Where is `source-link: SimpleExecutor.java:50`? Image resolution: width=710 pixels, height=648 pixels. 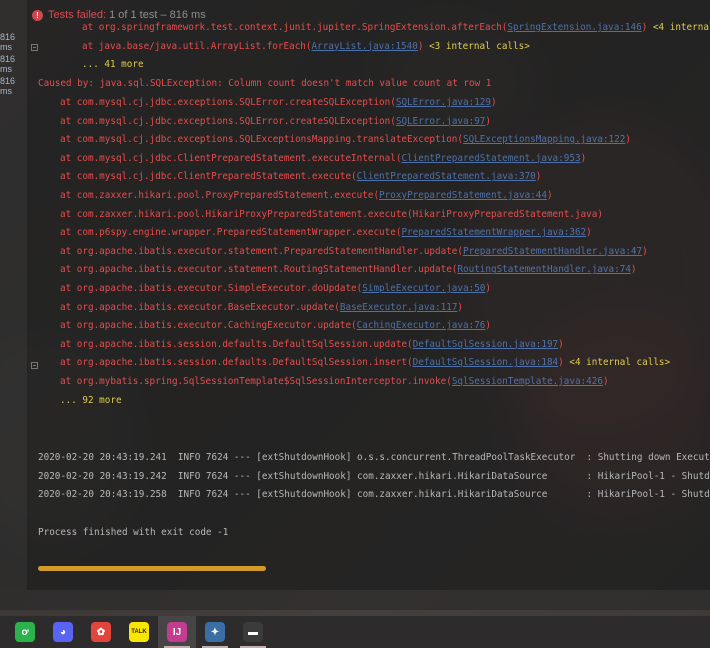 source-link: SimpleExecutor.java:50 is located at coordinates (423, 288).